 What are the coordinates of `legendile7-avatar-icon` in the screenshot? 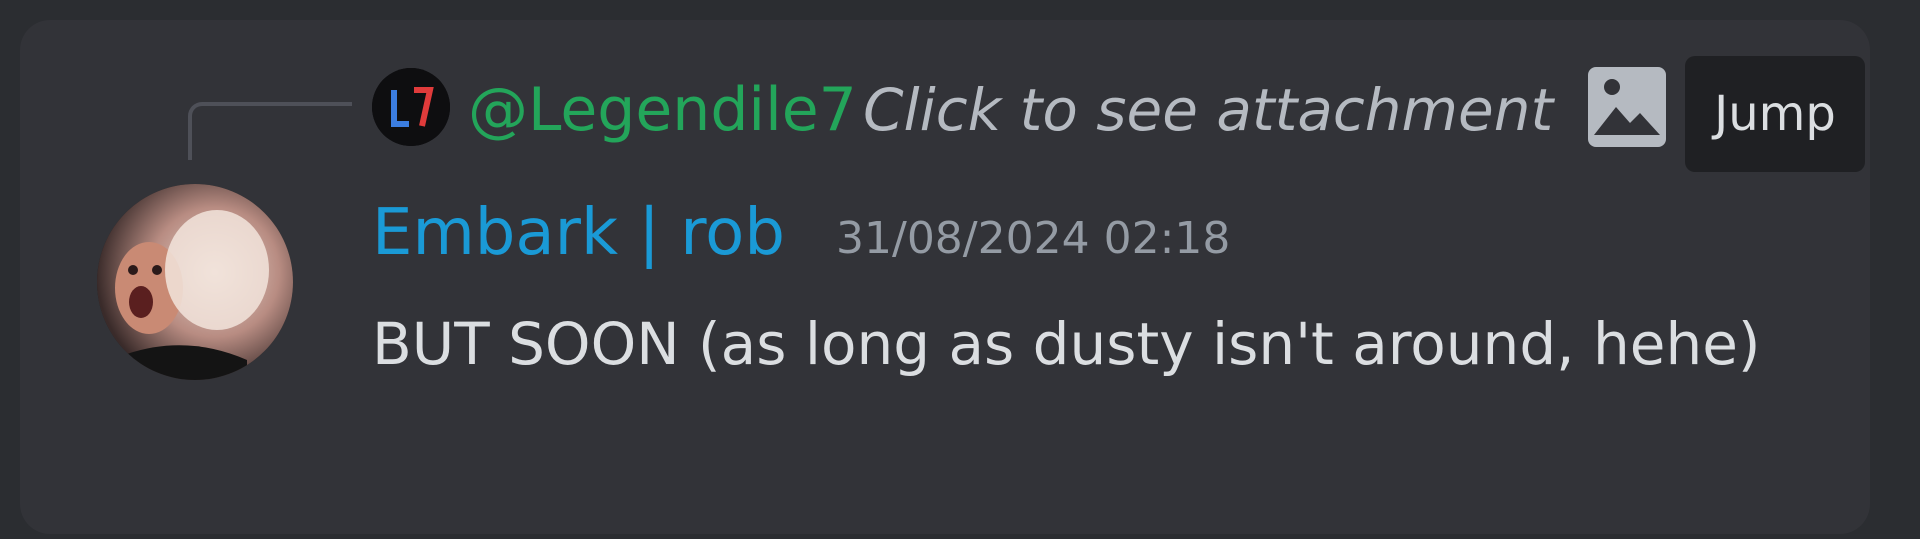 It's located at (411, 107).